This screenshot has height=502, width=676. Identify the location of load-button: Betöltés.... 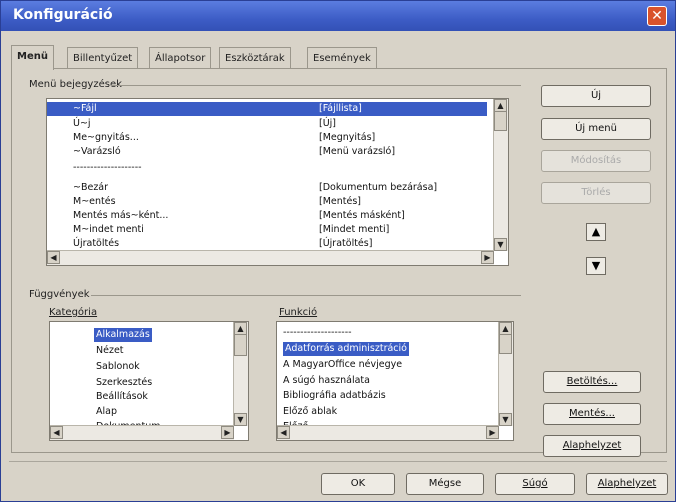
(592, 382).